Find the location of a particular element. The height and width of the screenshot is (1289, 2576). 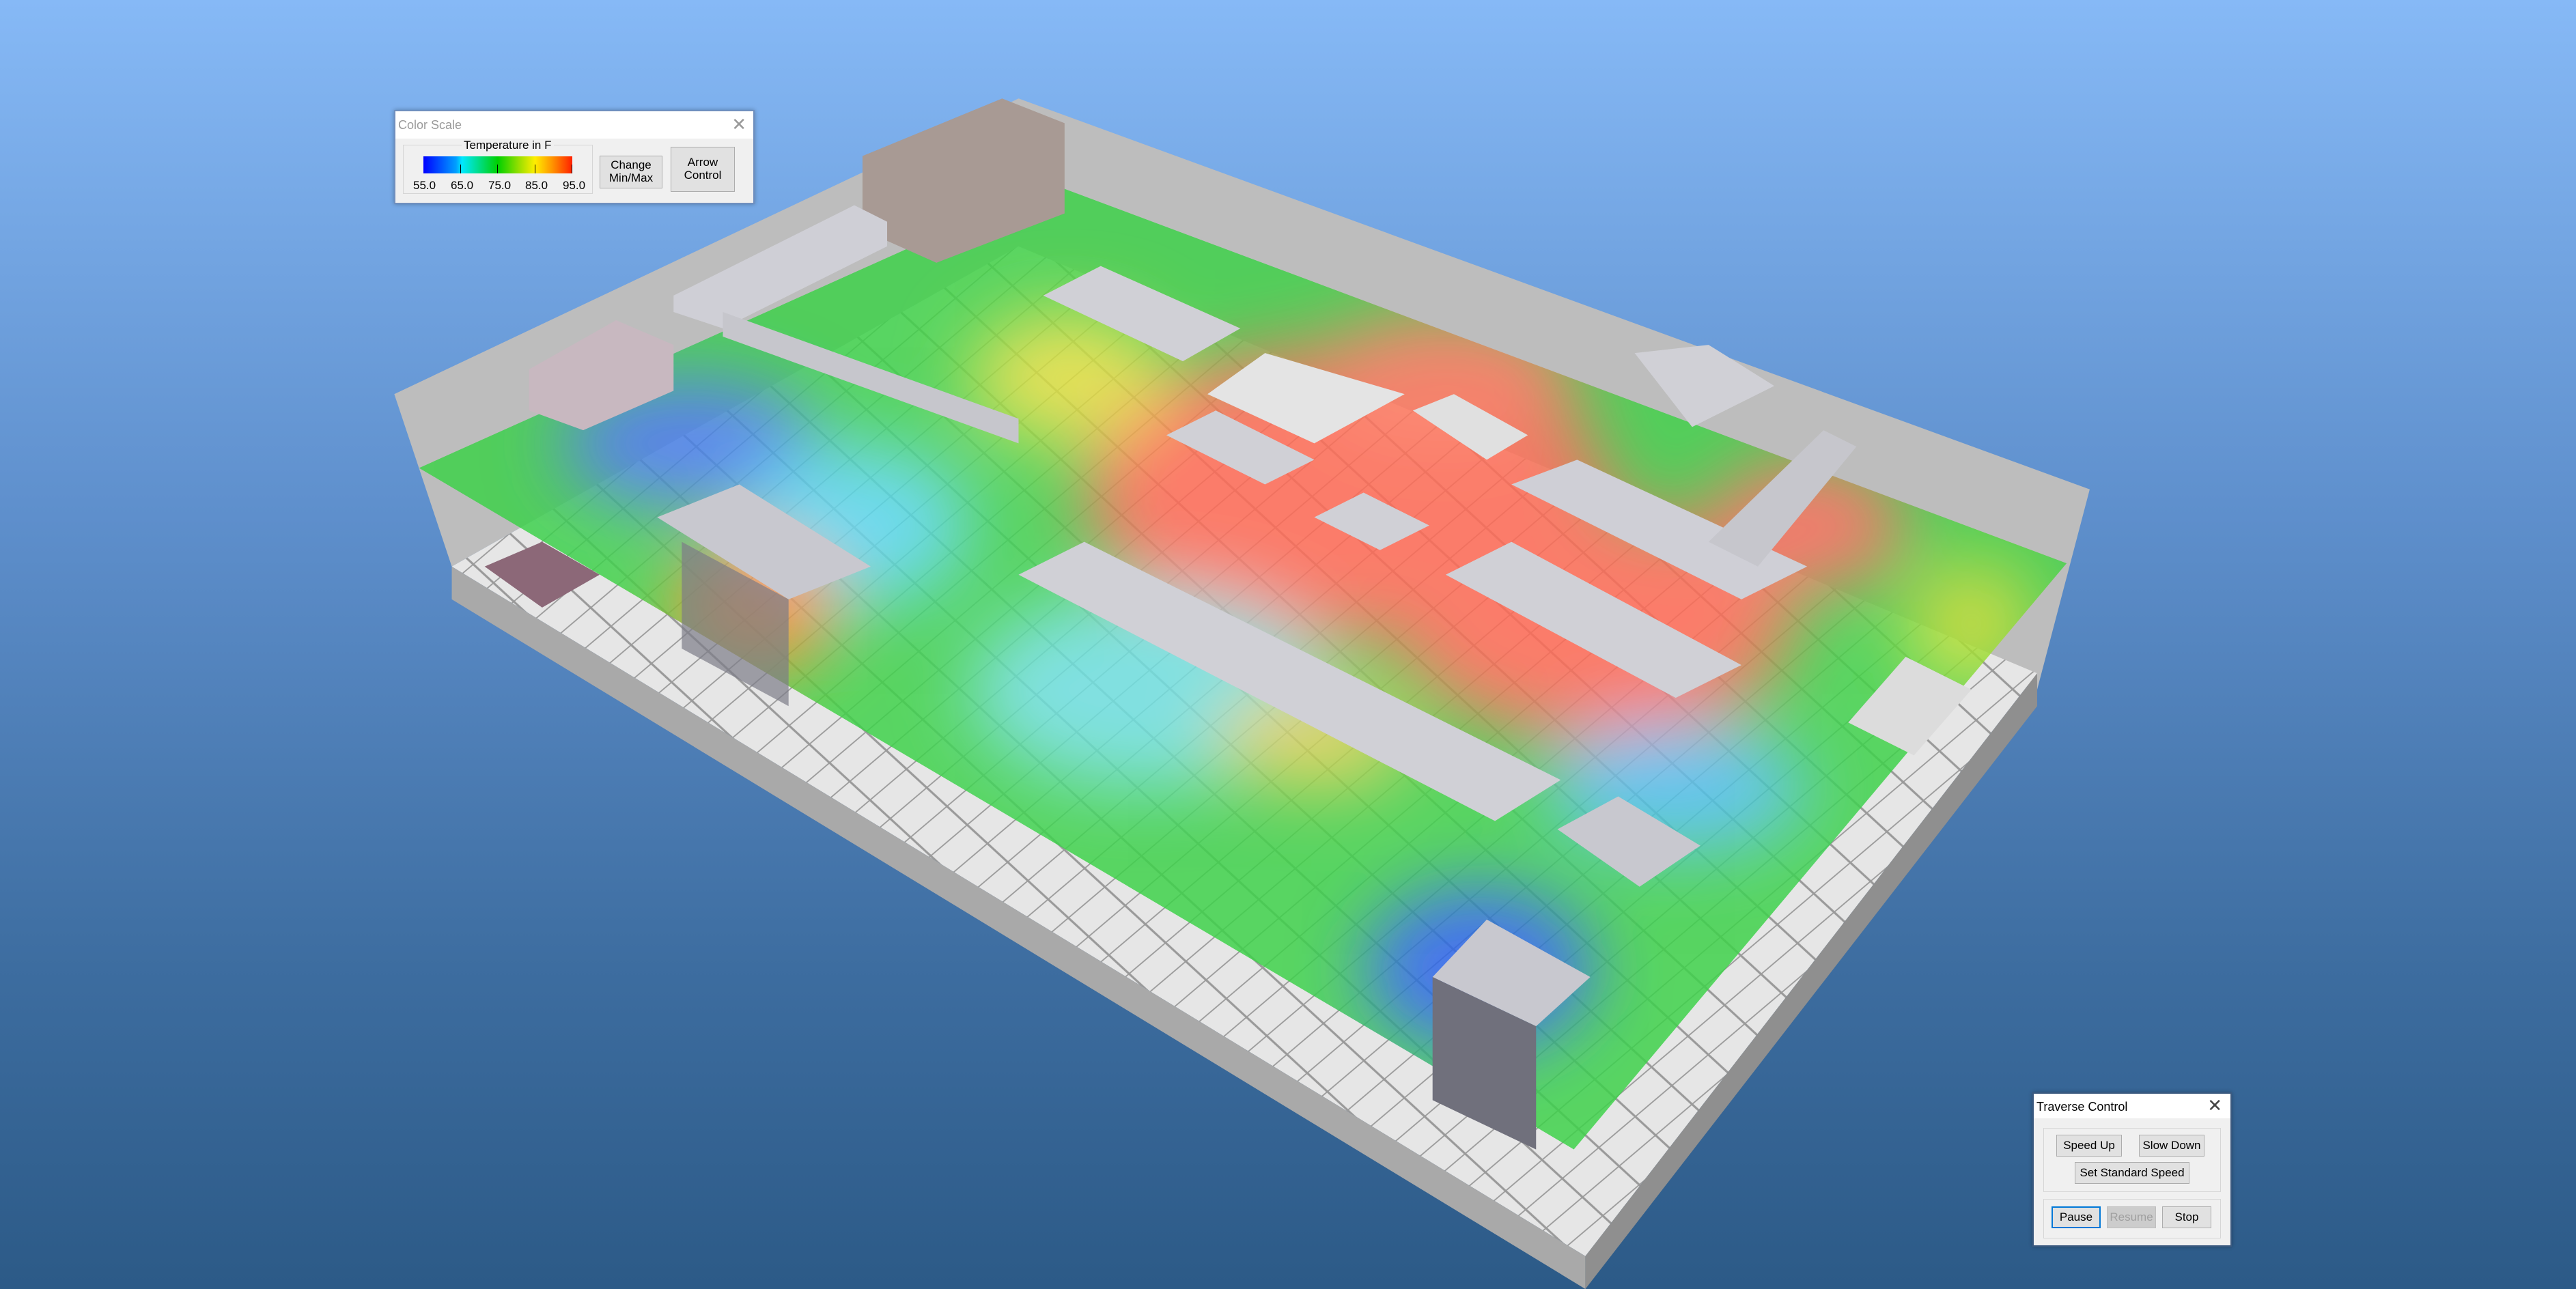

dialog-title: Traverse Control is located at coordinates (2082, 1107).